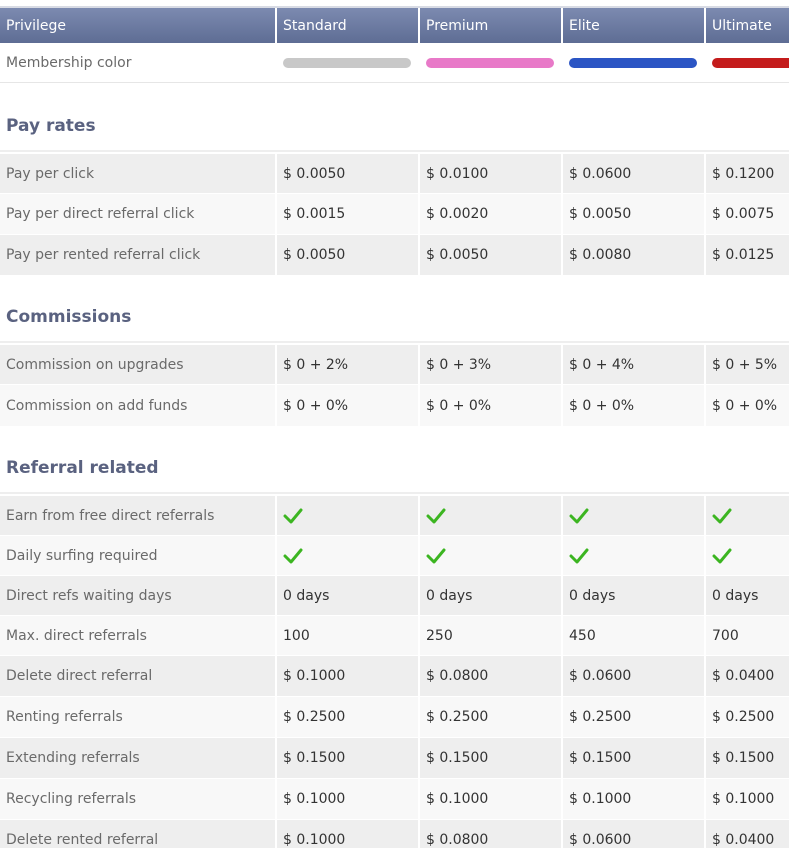 The height and width of the screenshot is (848, 789). I want to click on section-title-pay-rates: Pay rates, so click(51, 126).